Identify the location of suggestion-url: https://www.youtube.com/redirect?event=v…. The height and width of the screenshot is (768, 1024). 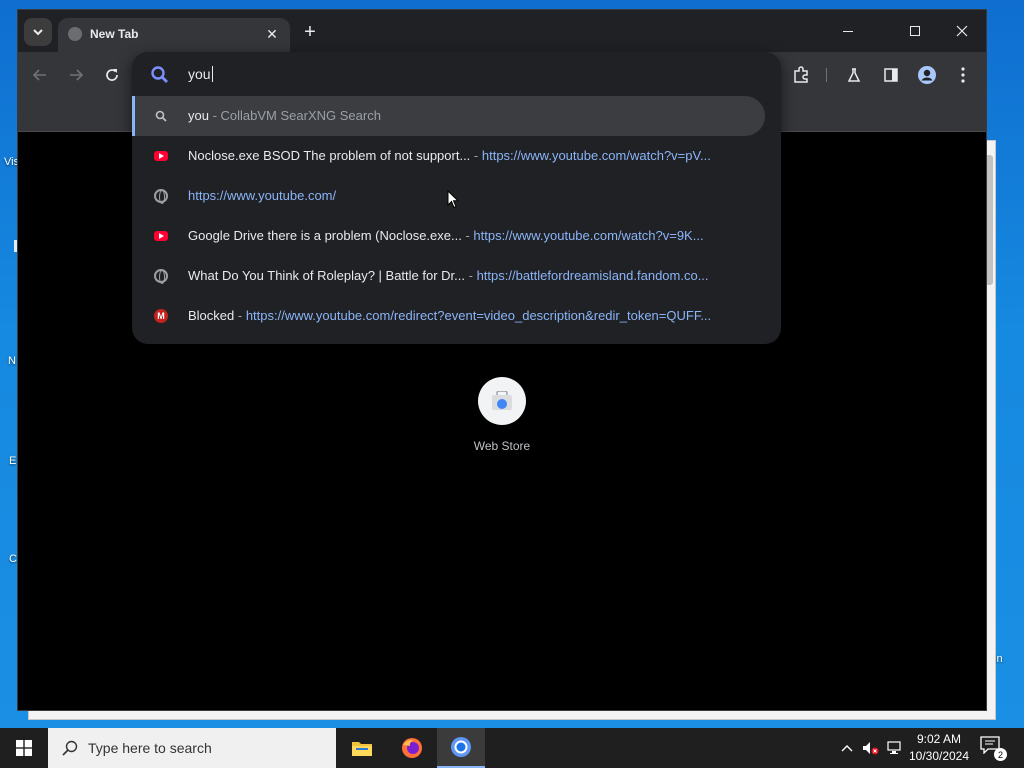
(478, 315).